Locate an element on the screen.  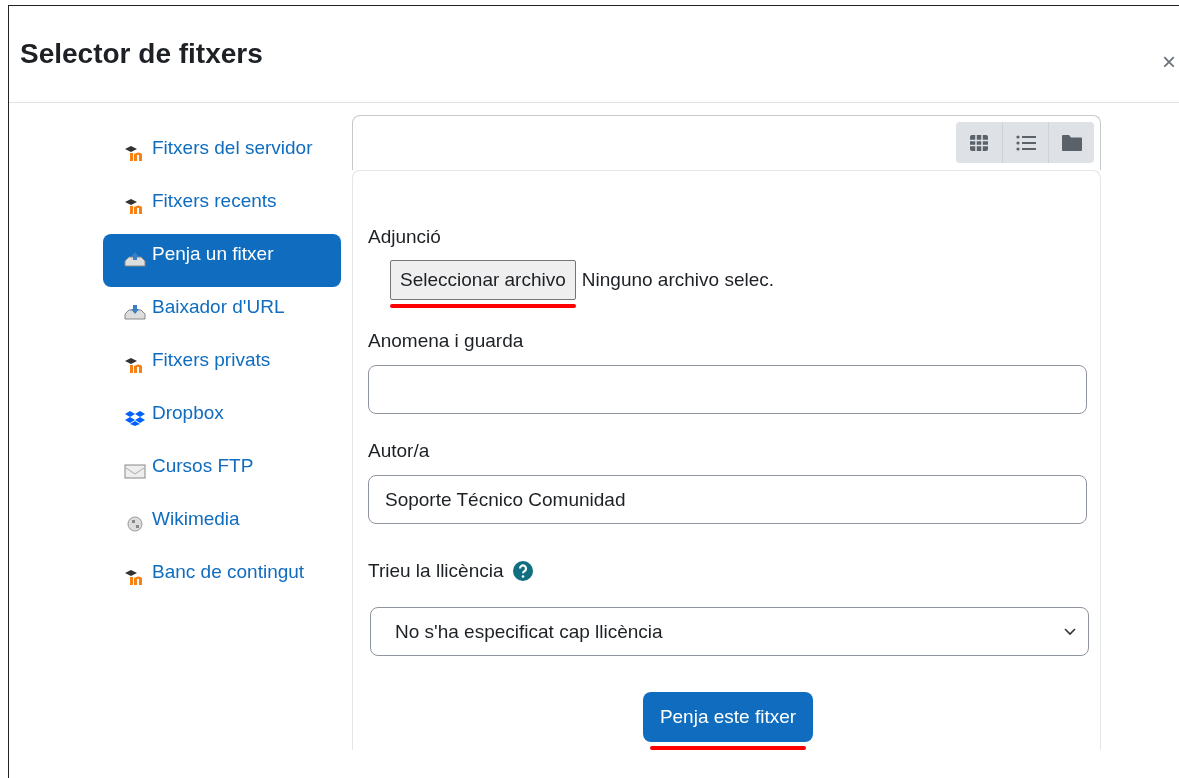
input-field: Soporte Técnico Comunidad is located at coordinates (727, 499).